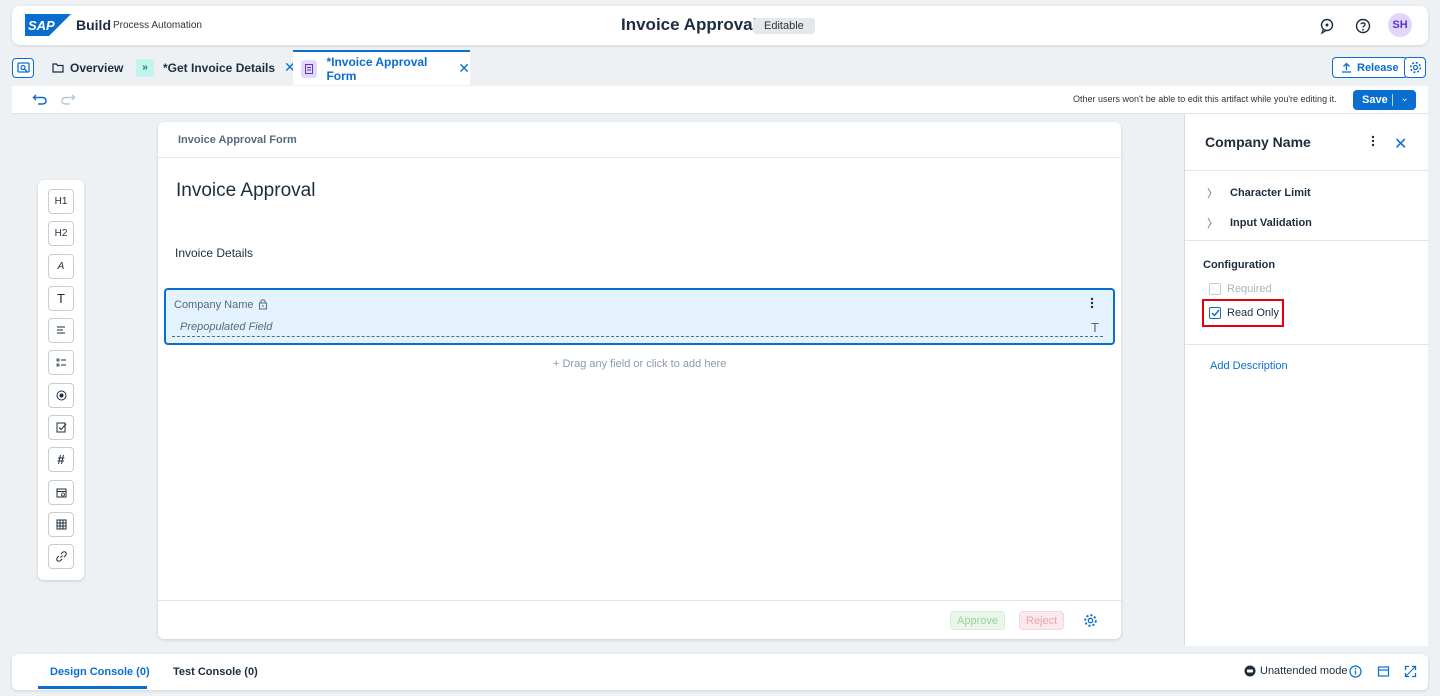 The width and height of the screenshot is (1440, 696). I want to click on paragraph-text-button, so click(61, 330).